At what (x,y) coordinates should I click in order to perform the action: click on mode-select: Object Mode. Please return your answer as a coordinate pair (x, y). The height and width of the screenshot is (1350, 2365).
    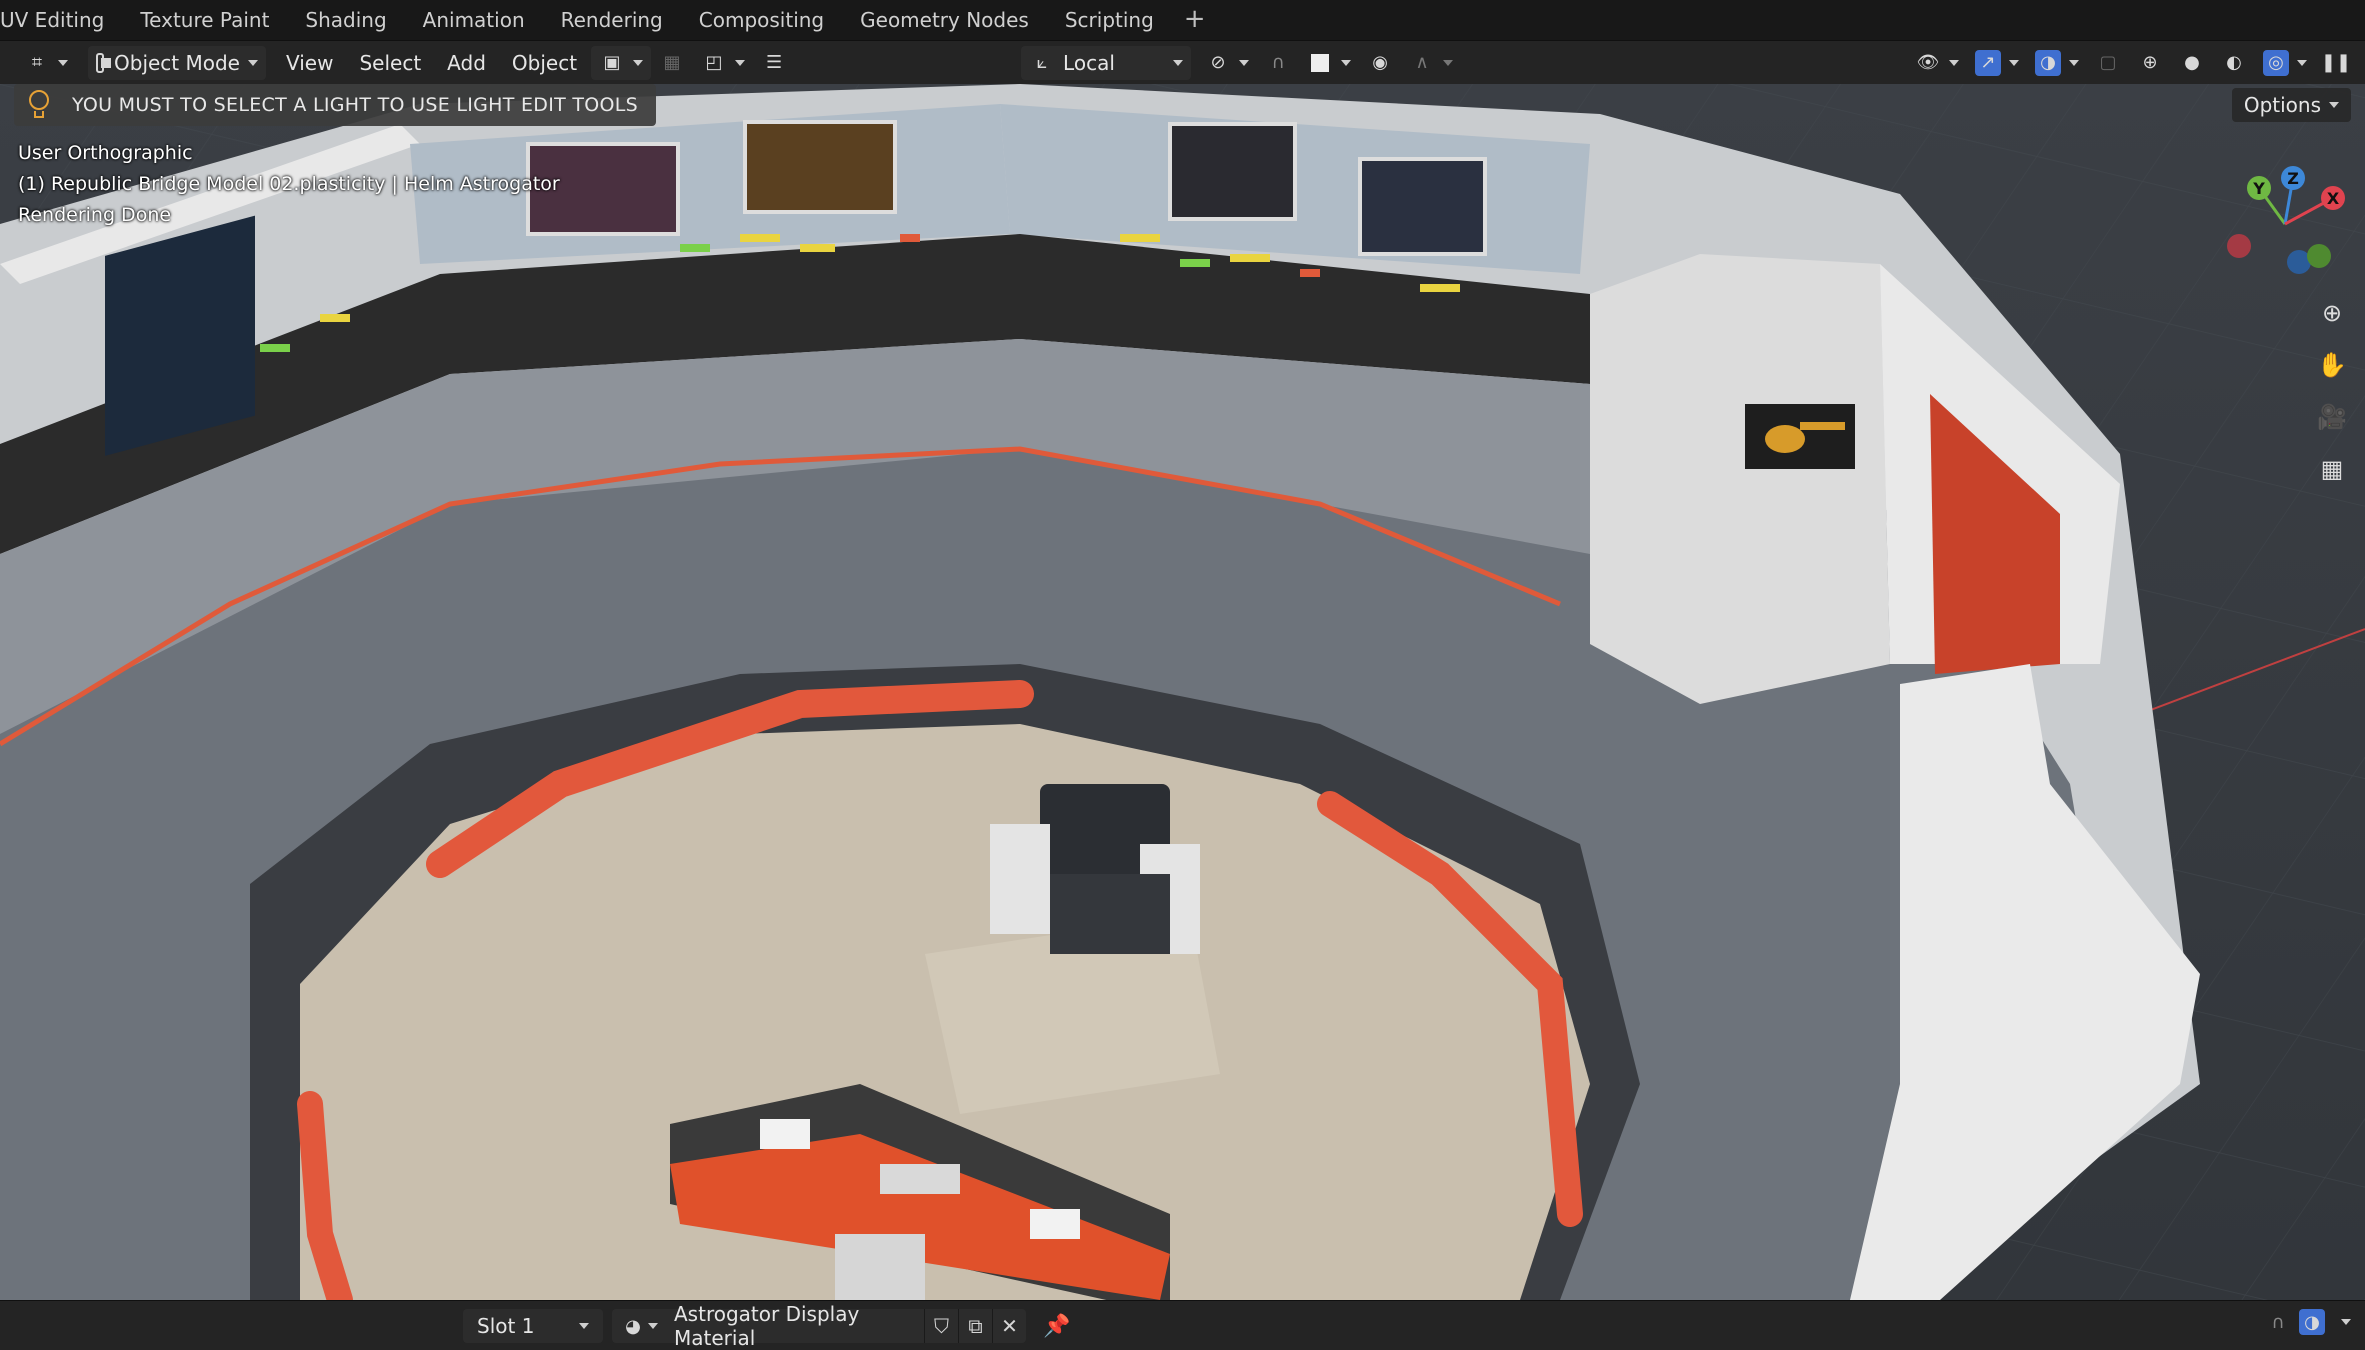
    Looking at the image, I should click on (177, 62).